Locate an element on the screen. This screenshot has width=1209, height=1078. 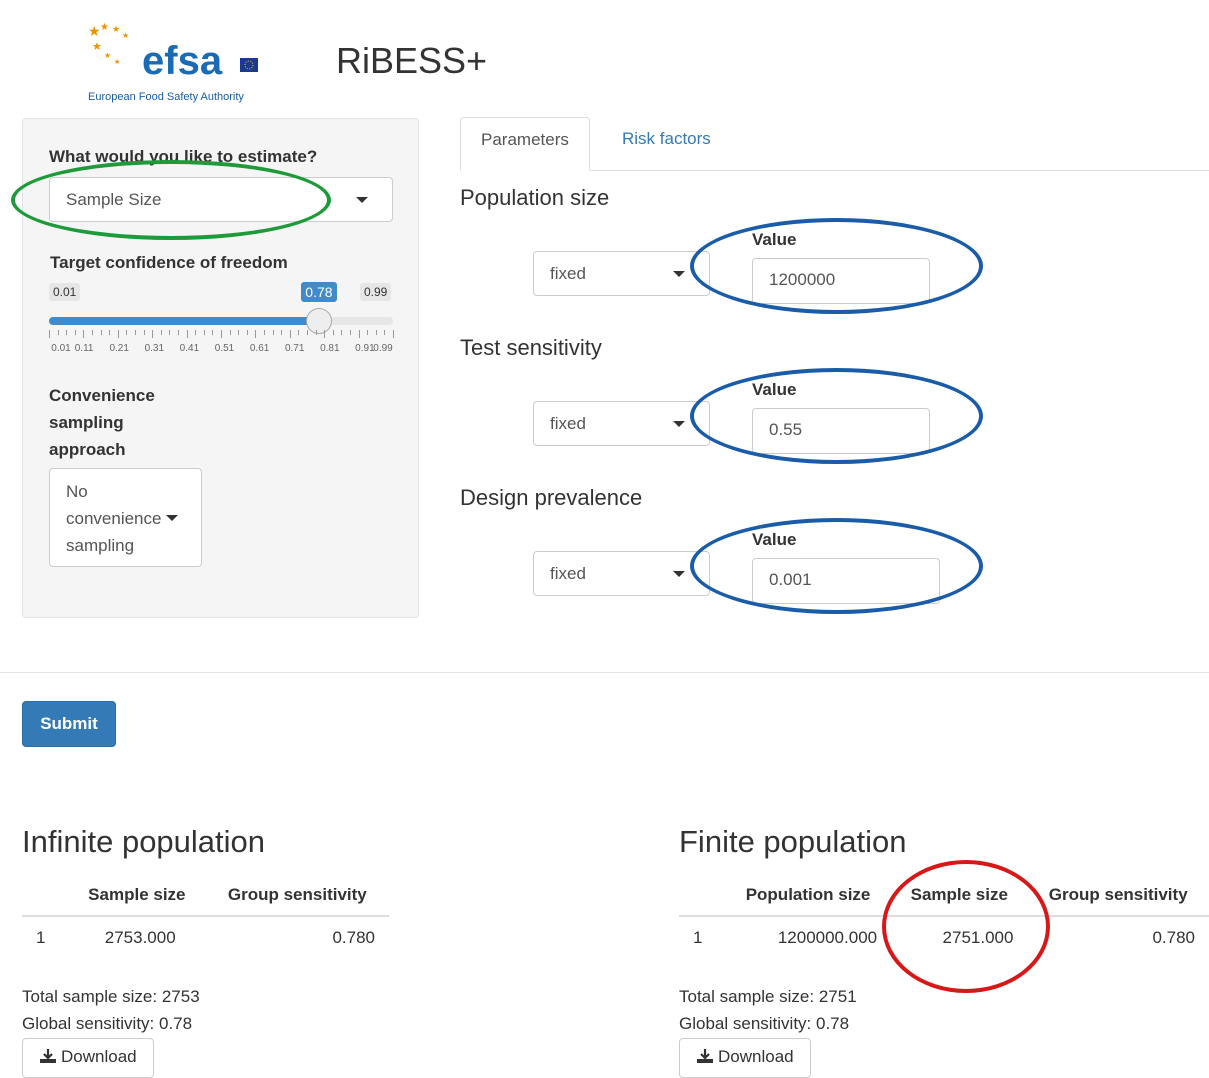
table-cell: 1 is located at coordinates (698, 937).